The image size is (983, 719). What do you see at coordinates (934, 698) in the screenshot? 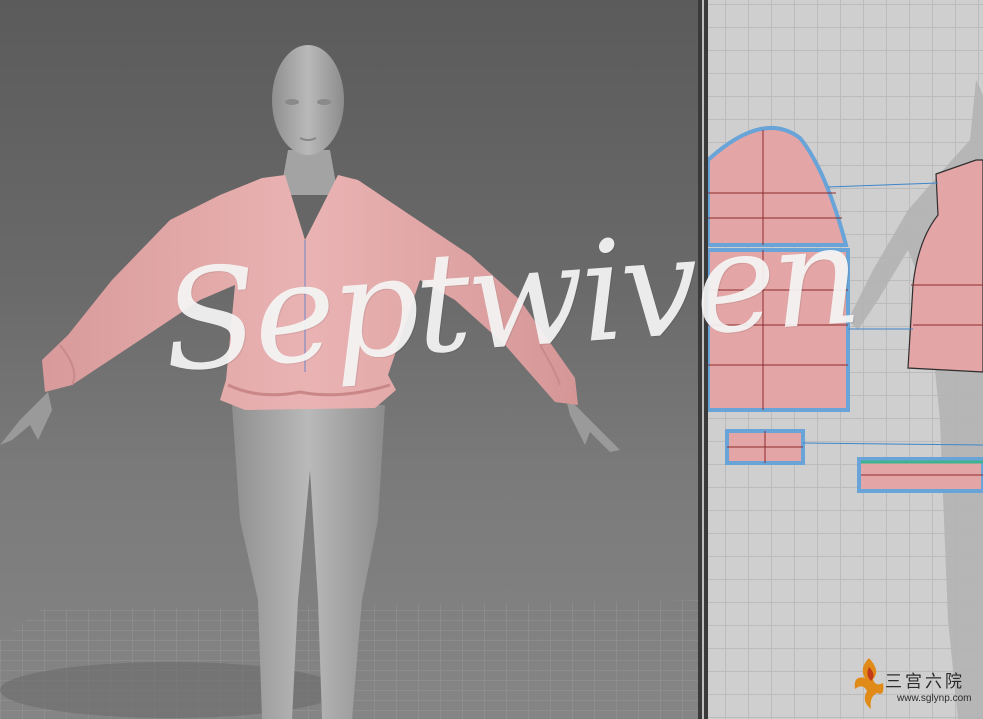
I see `logo-url: www.sglynp.com` at bounding box center [934, 698].